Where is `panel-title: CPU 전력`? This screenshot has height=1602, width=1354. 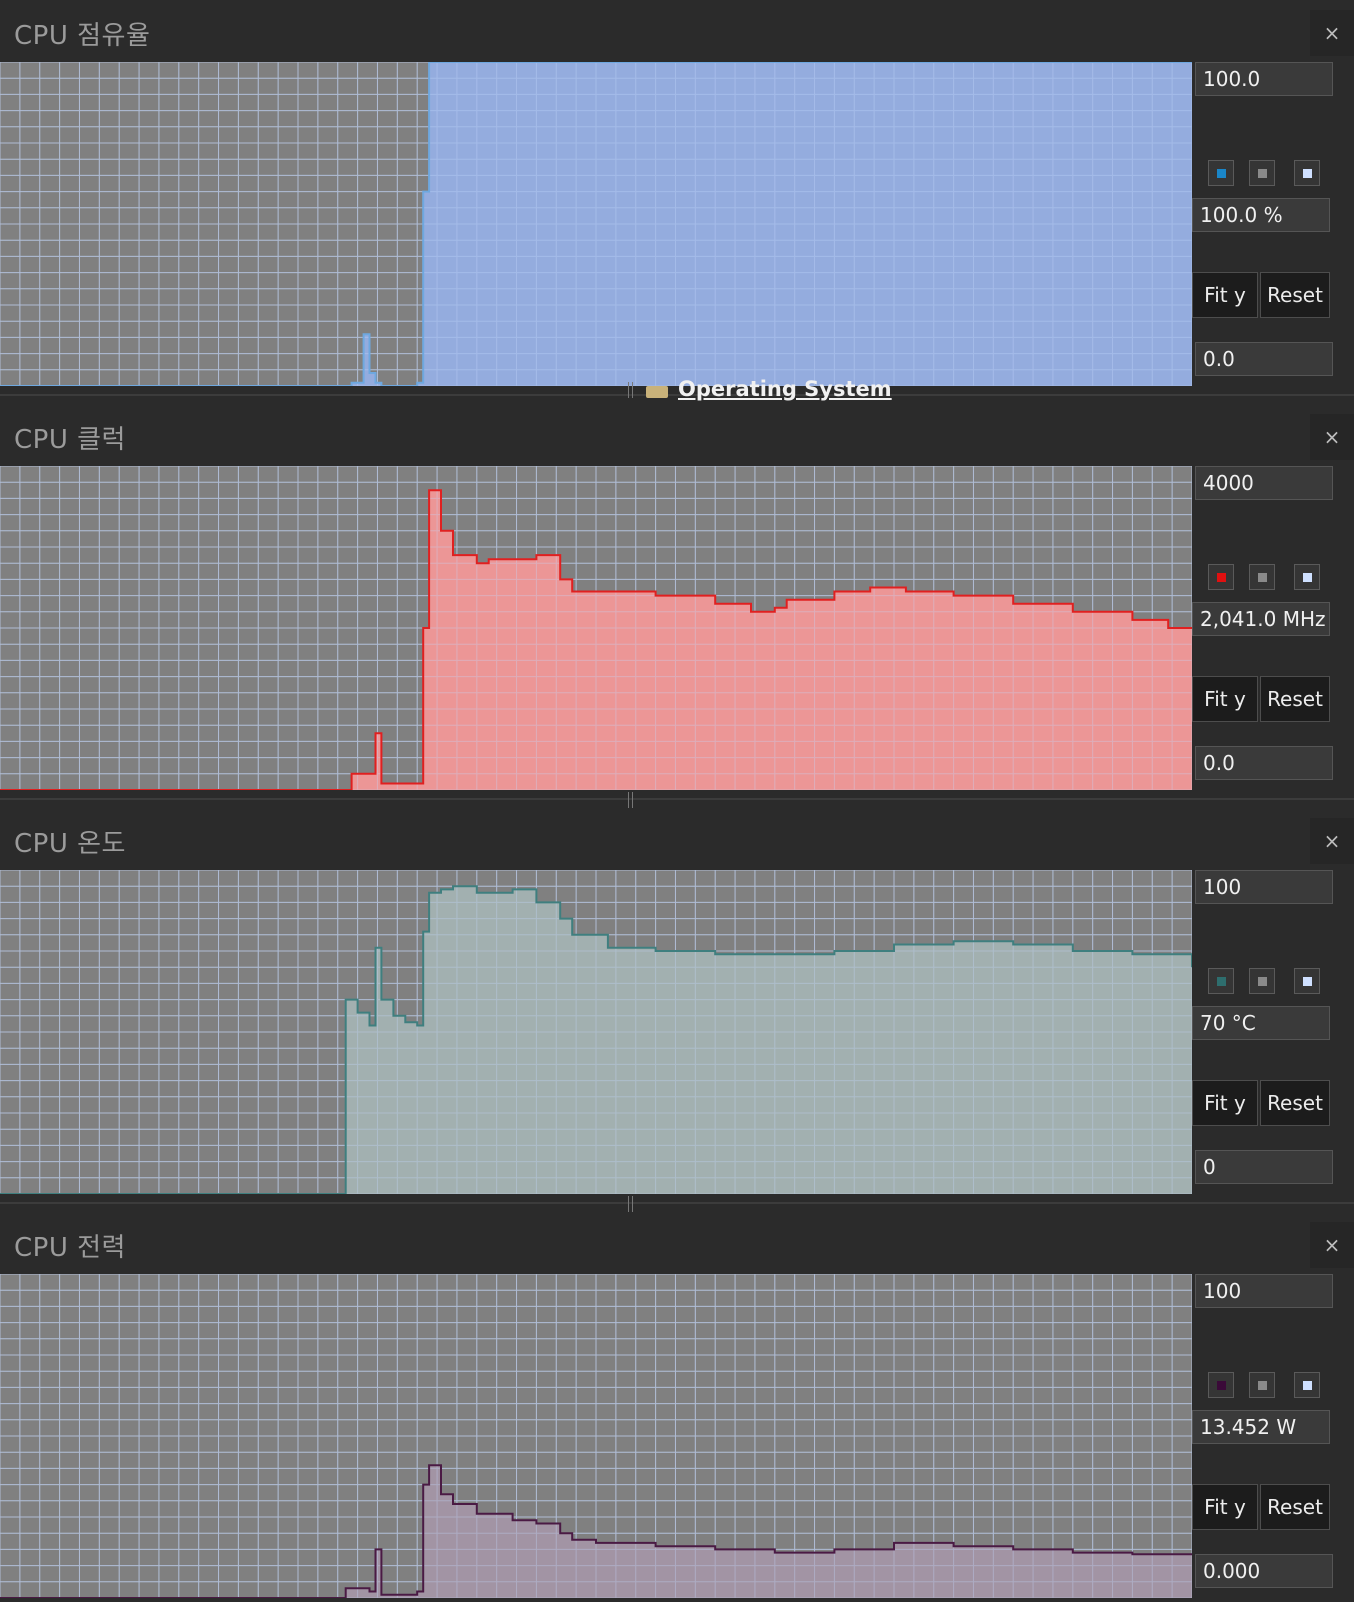
panel-title: CPU 전력 is located at coordinates (70, 1248).